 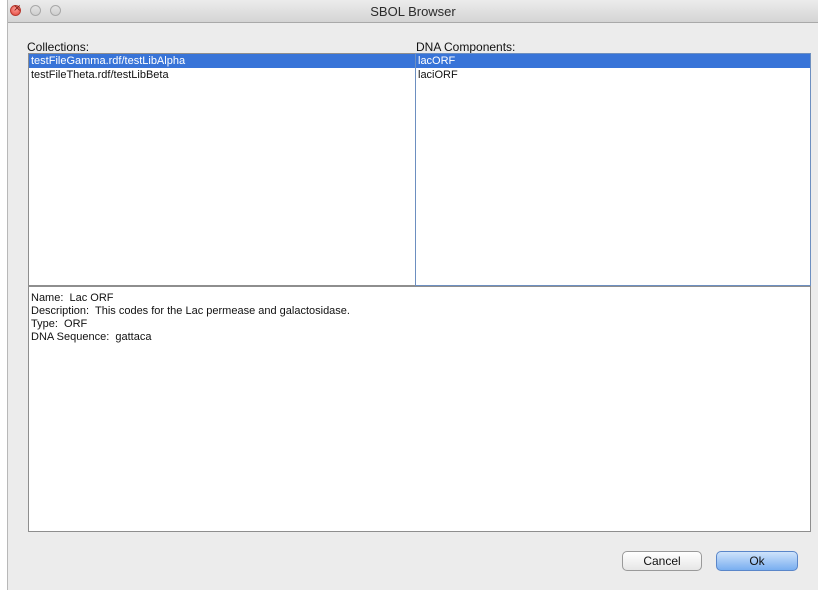 I want to click on component-item: laciORF, so click(x=613, y=75).